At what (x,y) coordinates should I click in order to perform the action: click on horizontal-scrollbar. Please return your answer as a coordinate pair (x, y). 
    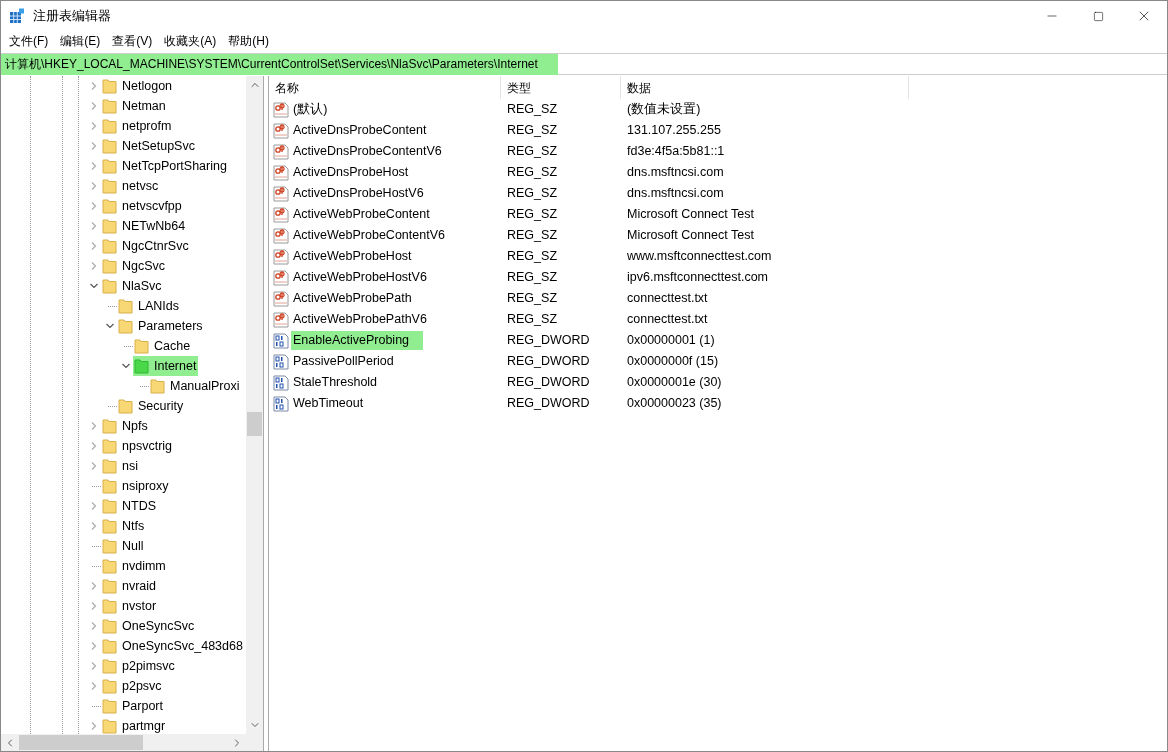
    Looking at the image, I should click on (132, 742).